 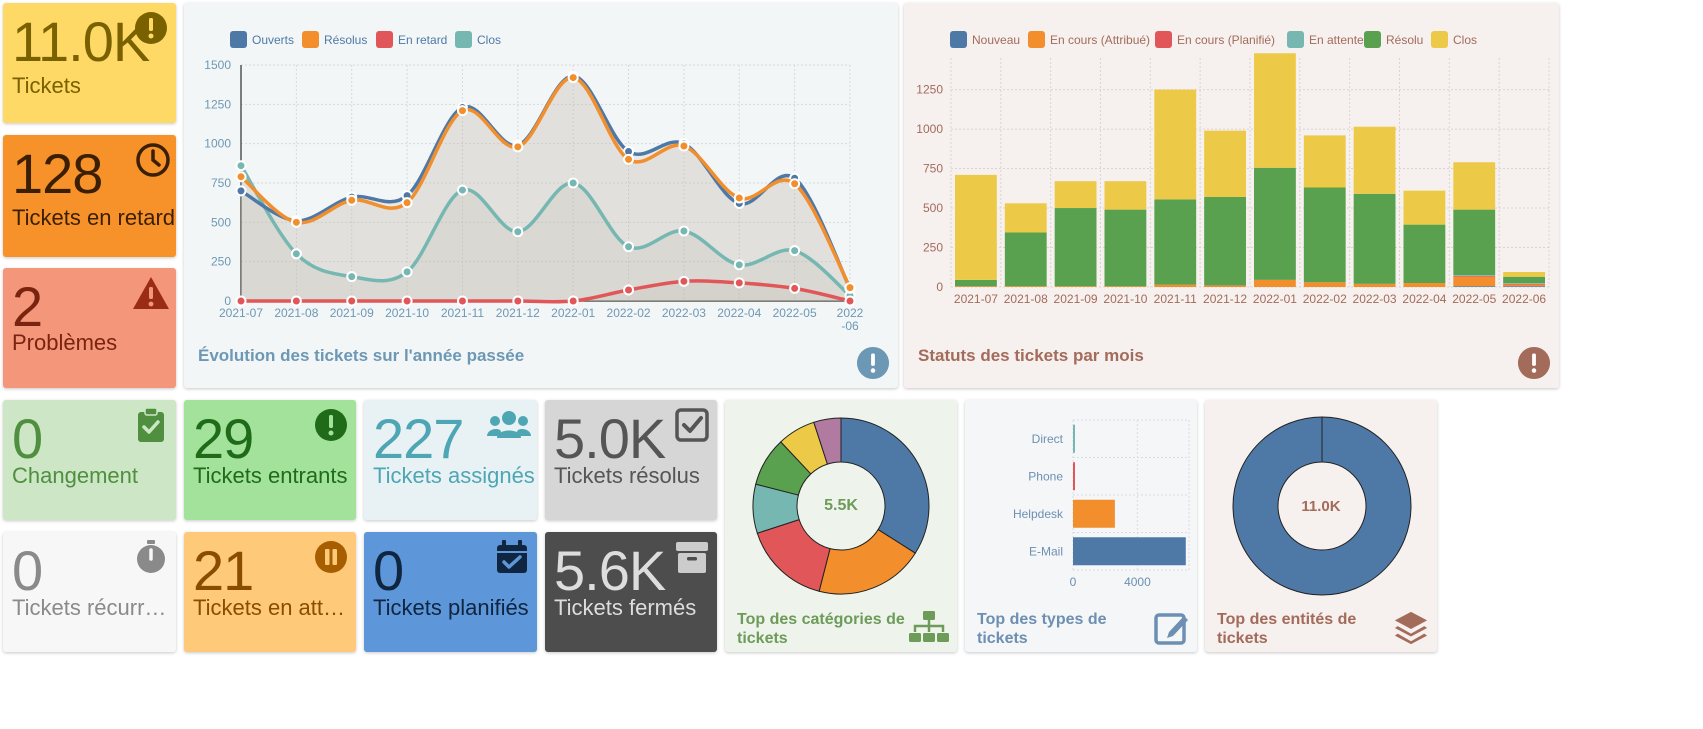 What do you see at coordinates (352, 313) in the screenshot?
I see `x-tick-label: 2021-09` at bounding box center [352, 313].